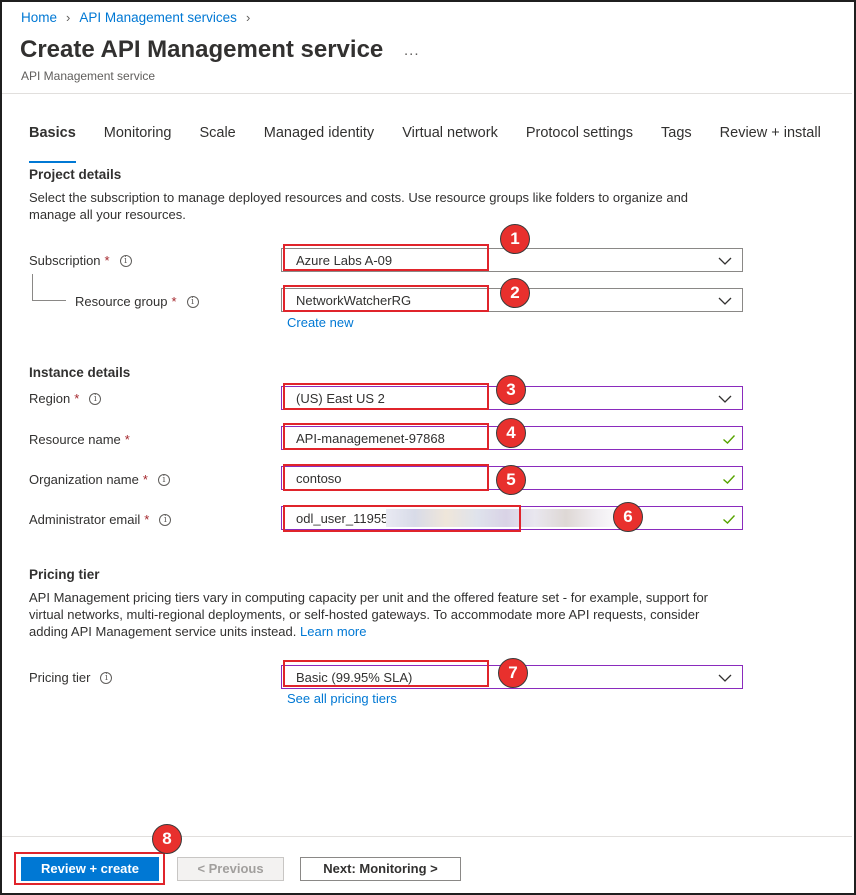  I want to click on resource-name-label-text: Resource name, so click(75, 439).